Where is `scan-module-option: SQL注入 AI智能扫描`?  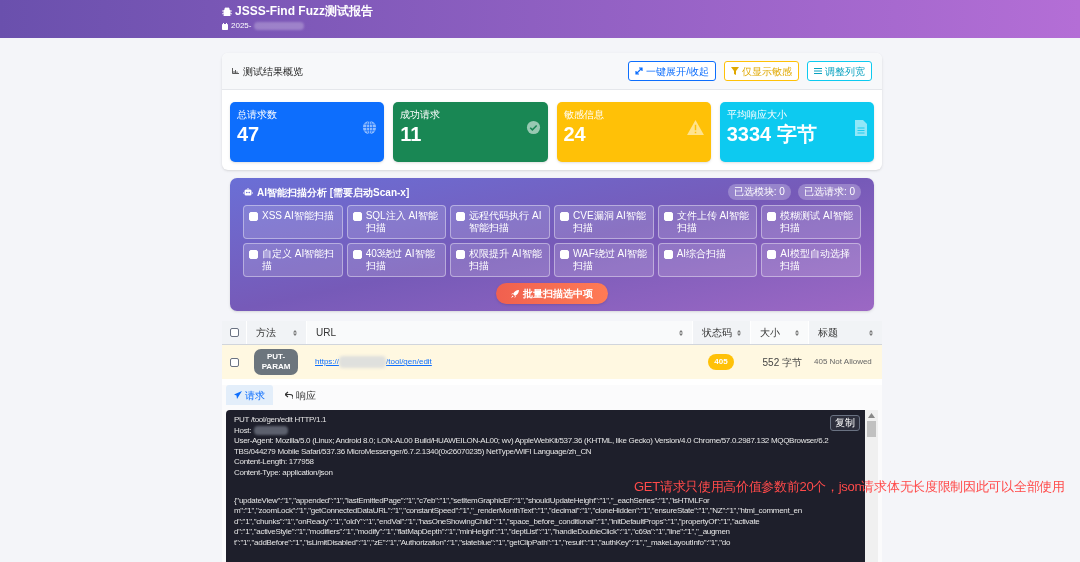 scan-module-option: SQL注入 AI智能扫描 is located at coordinates (396, 222).